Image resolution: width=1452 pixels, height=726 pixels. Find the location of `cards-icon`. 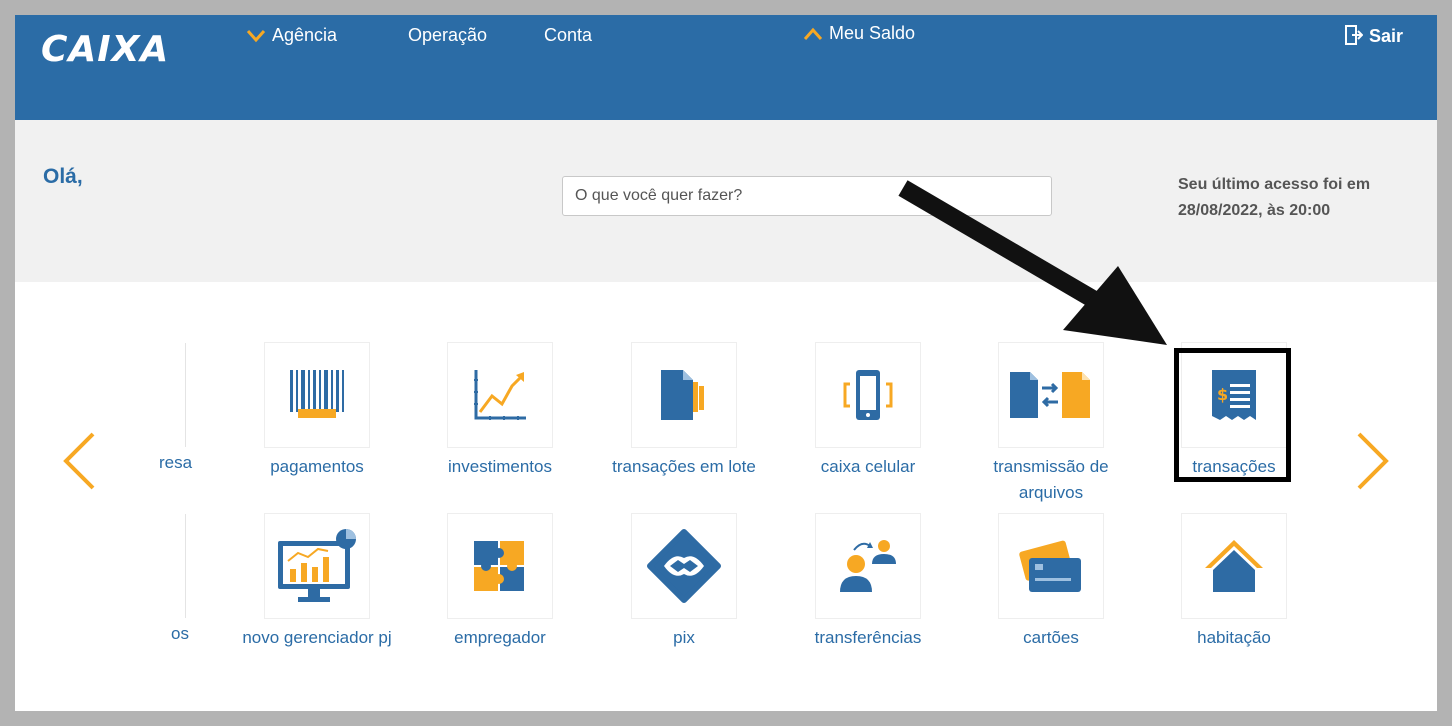

cards-icon is located at coordinates (1050, 566).